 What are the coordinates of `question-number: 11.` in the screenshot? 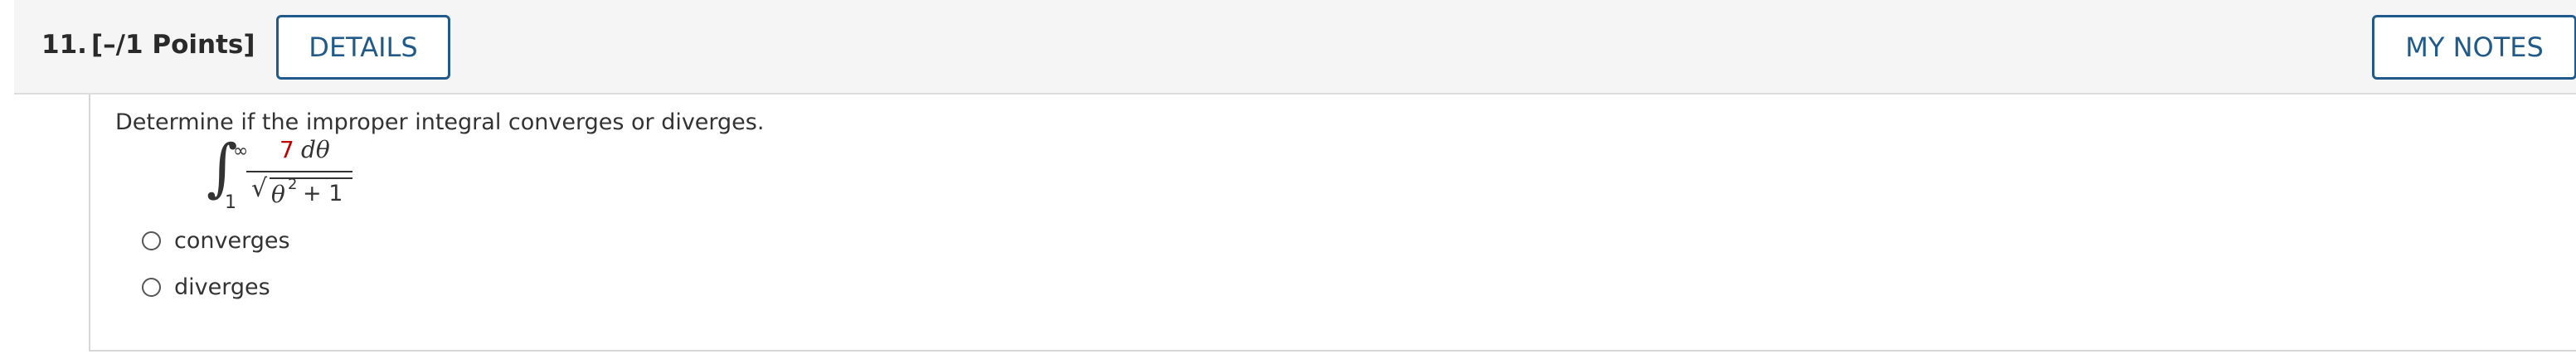 It's located at (64, 45).